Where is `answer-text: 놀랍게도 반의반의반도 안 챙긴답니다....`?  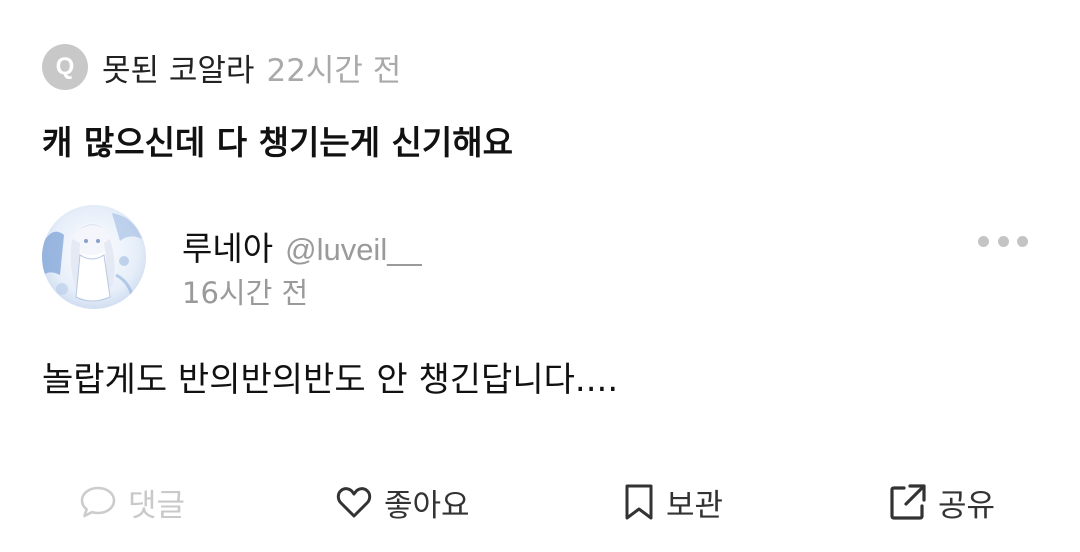
answer-text: 놀랍게도 반의반의반도 안 챙긴답니다.... is located at coordinates (330, 380).